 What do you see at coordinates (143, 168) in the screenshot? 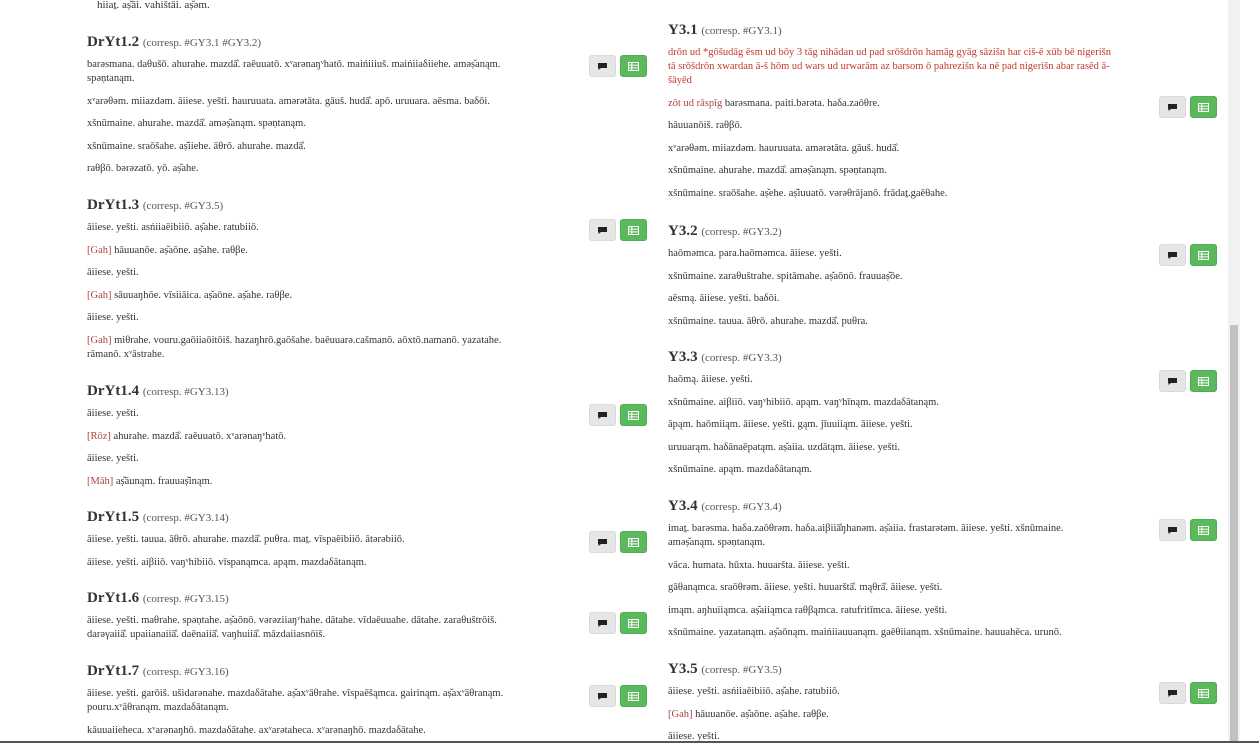
I see `line-text: raθβō. bərəzatō. yō. aṣ̌ahe.` at bounding box center [143, 168].